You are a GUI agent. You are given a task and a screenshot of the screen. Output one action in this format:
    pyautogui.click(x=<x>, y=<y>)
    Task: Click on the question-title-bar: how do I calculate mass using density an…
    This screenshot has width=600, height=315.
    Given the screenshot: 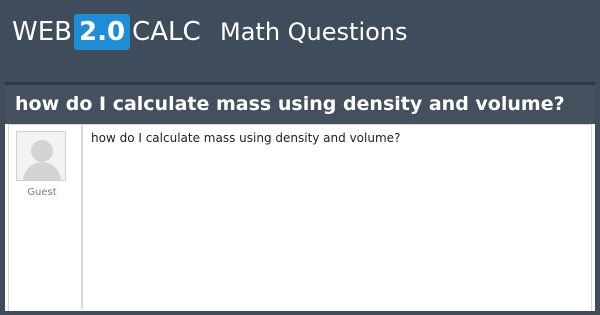 What is the action you would take?
    pyautogui.click(x=300, y=103)
    